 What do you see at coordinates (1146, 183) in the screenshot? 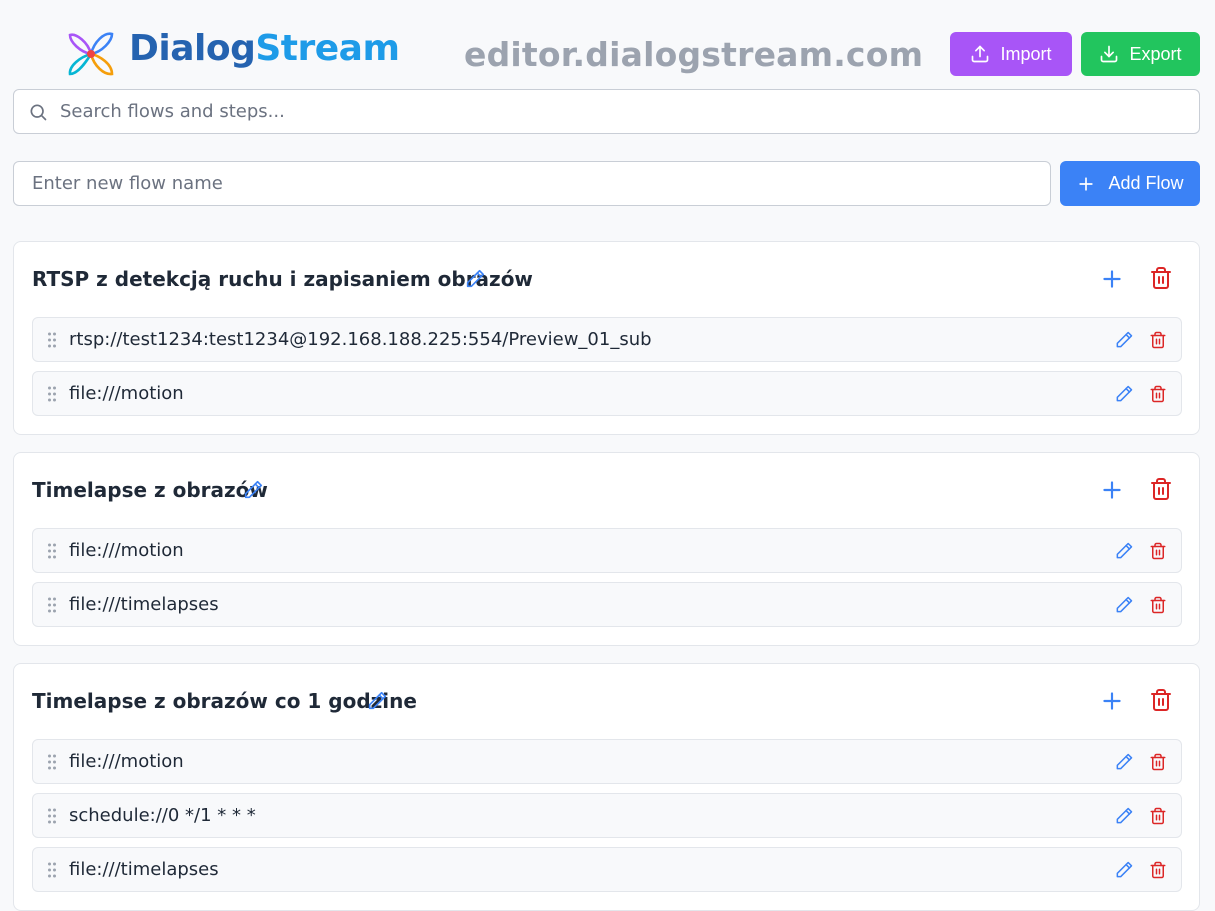
I see `add-flow-label: Add Flow` at bounding box center [1146, 183].